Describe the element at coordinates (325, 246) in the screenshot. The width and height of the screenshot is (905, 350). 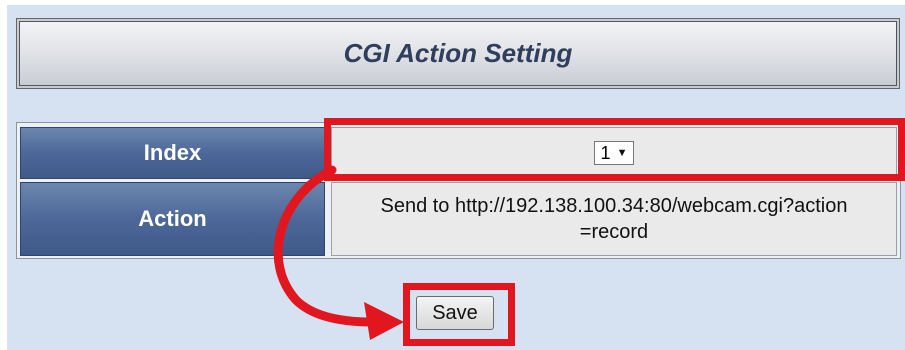
I see `arrow-curve` at that location.